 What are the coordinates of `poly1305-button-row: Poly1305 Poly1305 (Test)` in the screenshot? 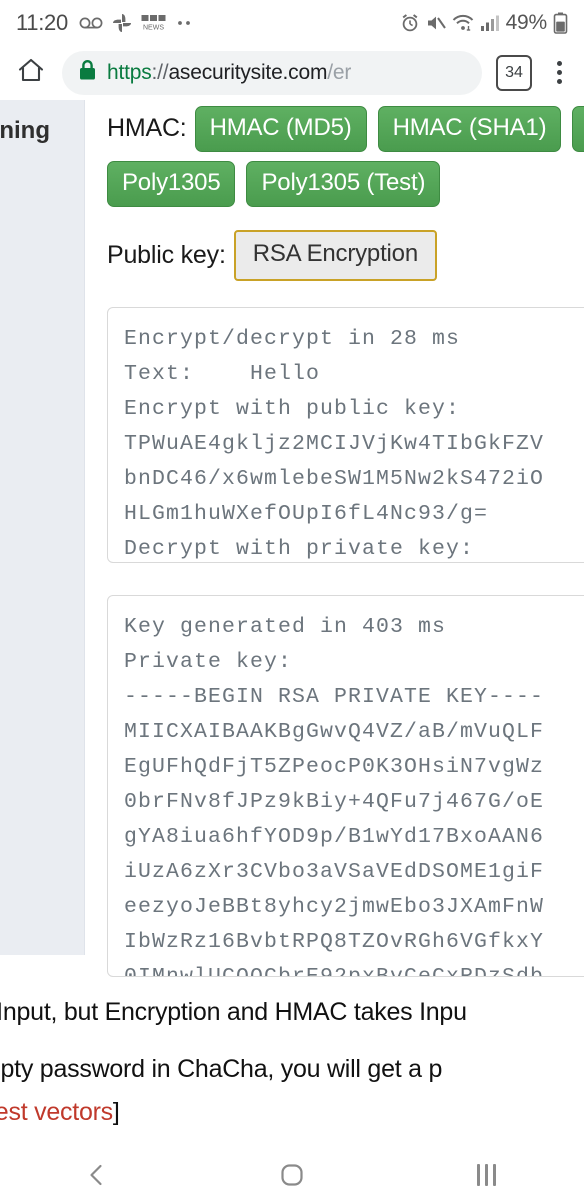 It's located at (345, 183).